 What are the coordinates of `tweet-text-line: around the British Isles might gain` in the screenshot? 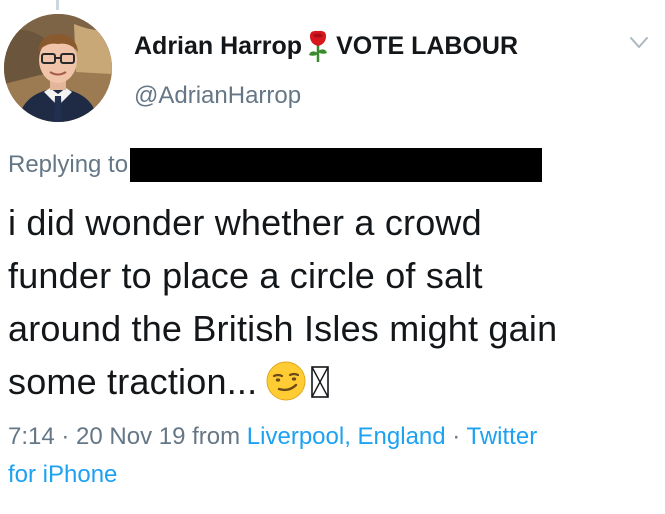 It's located at (283, 328).